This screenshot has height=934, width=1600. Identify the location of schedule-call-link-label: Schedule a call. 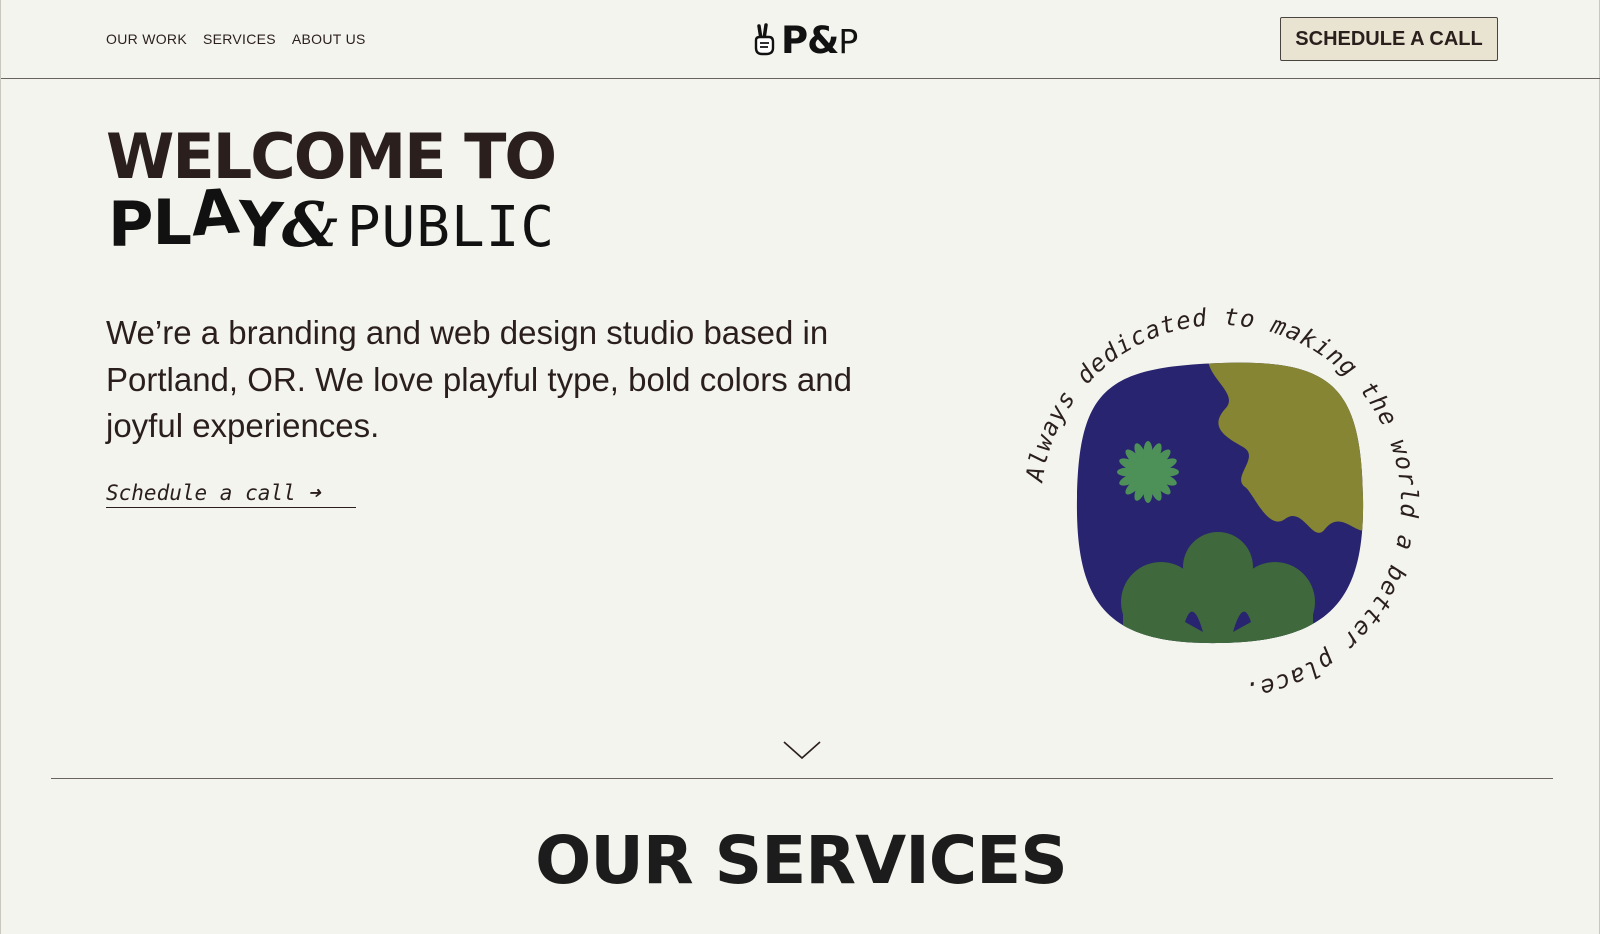
(201, 492).